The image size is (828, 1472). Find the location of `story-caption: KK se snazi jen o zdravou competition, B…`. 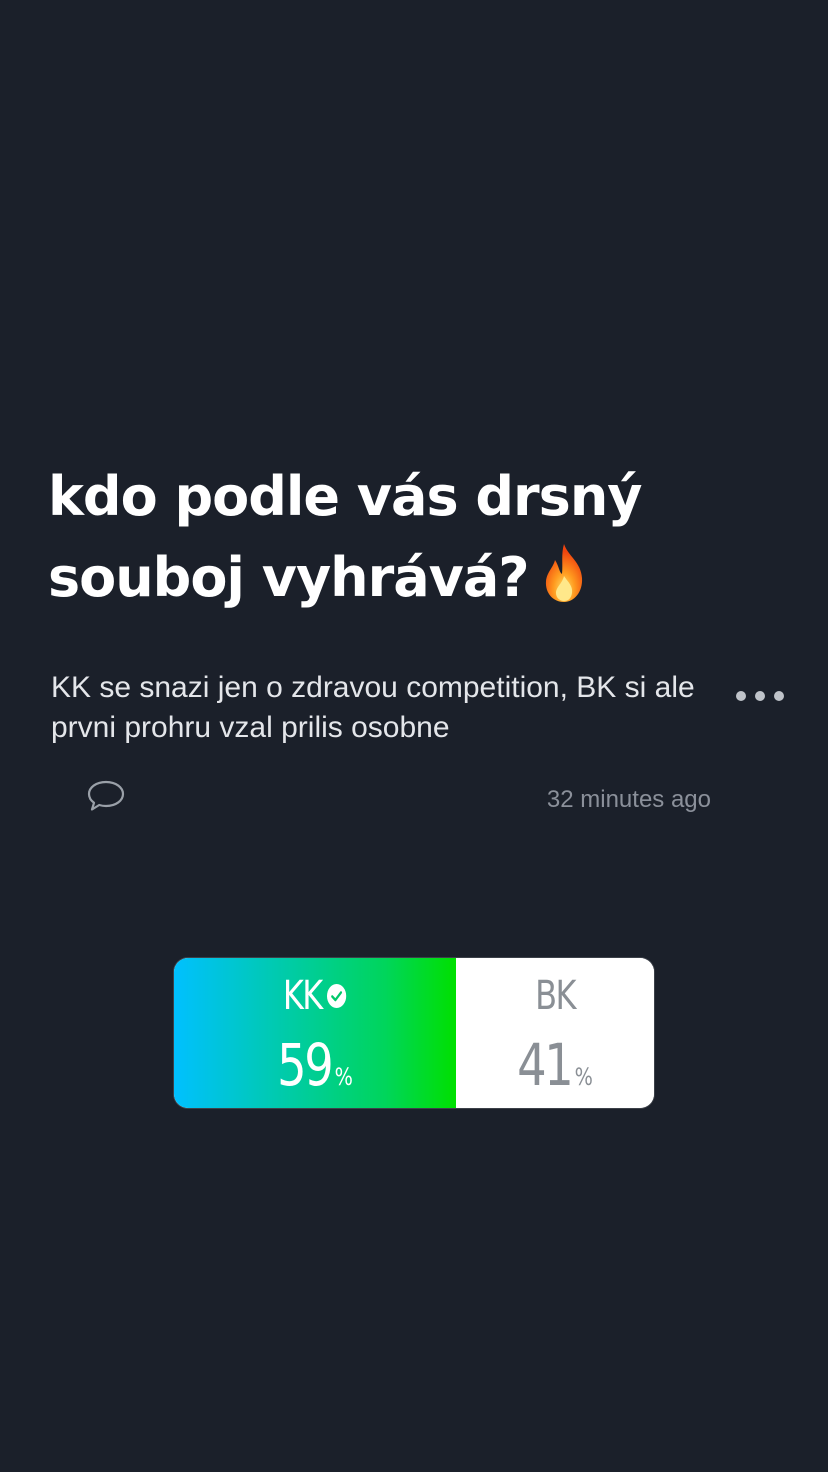

story-caption: KK se snazi jen o zdravou competition, B… is located at coordinates (373, 707).